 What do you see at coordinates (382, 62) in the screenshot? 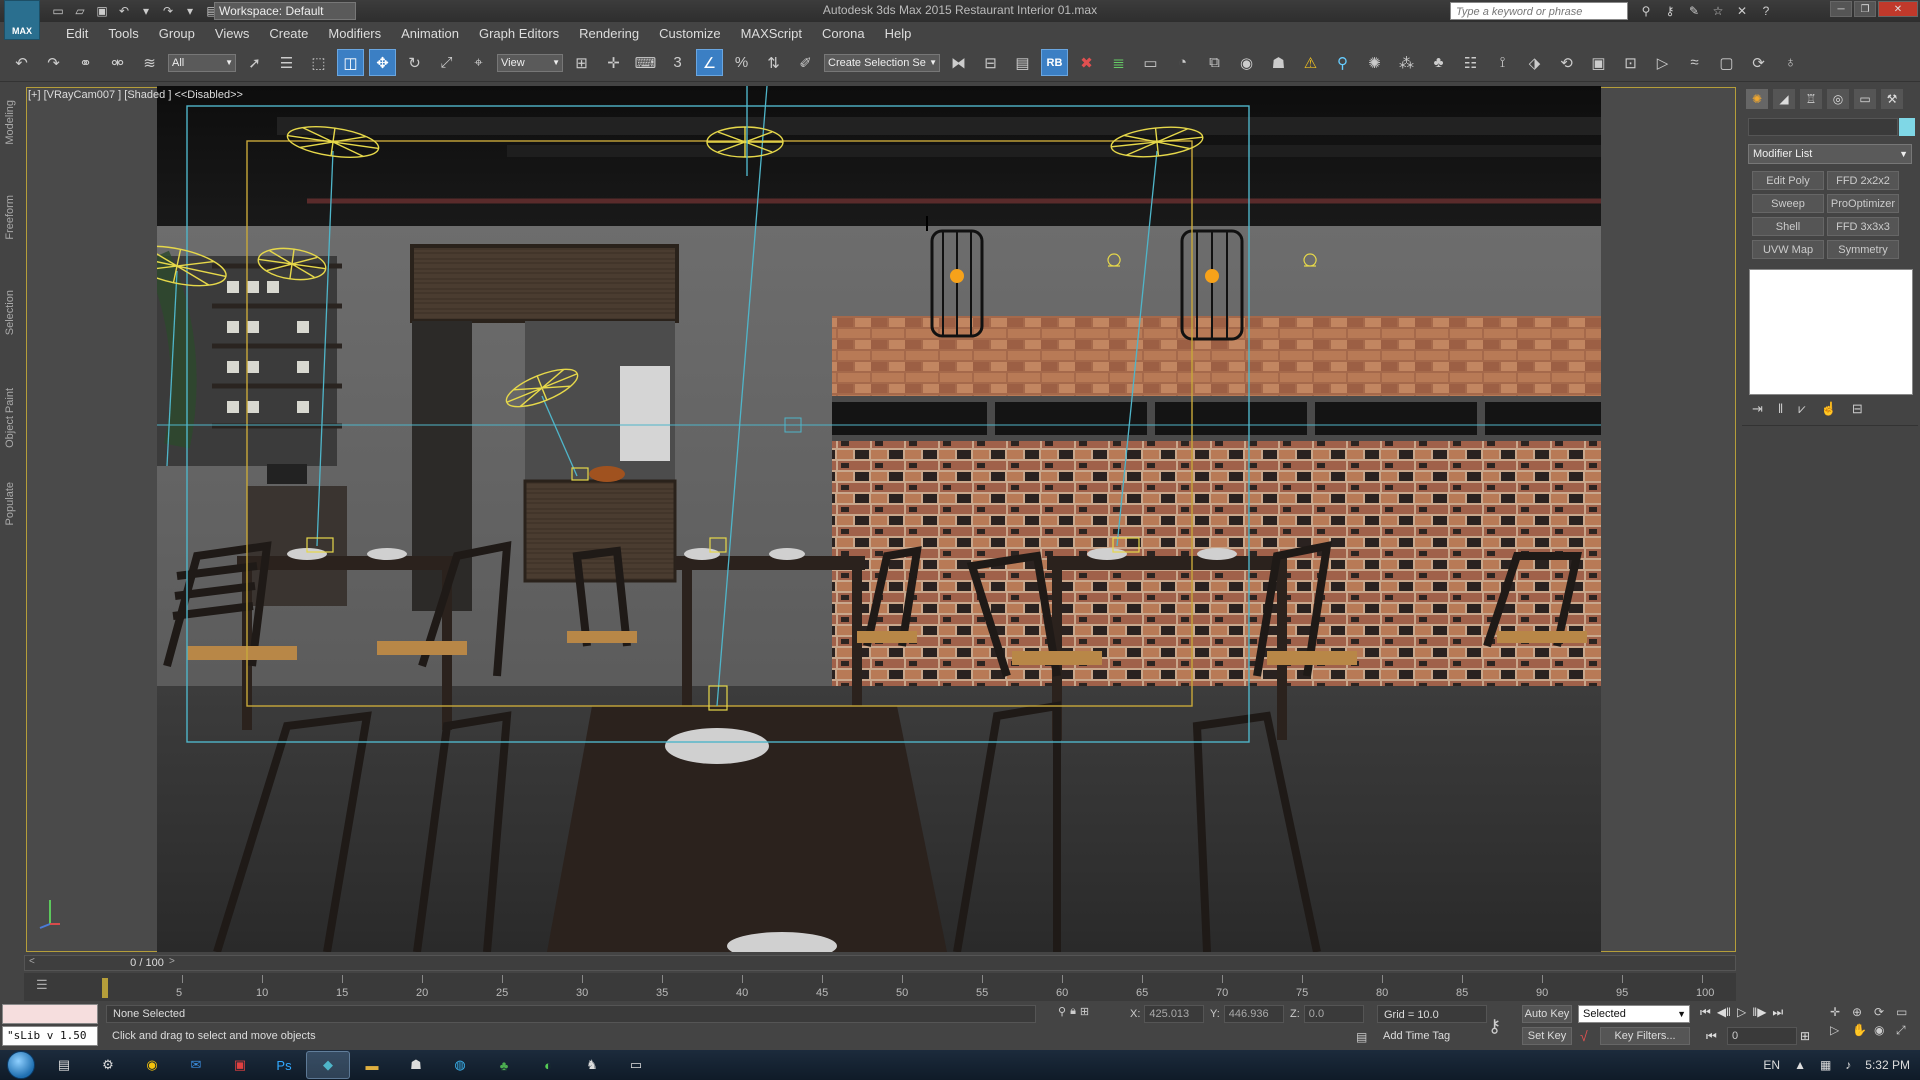
I see `select-and-move-icon: ✥` at bounding box center [382, 62].